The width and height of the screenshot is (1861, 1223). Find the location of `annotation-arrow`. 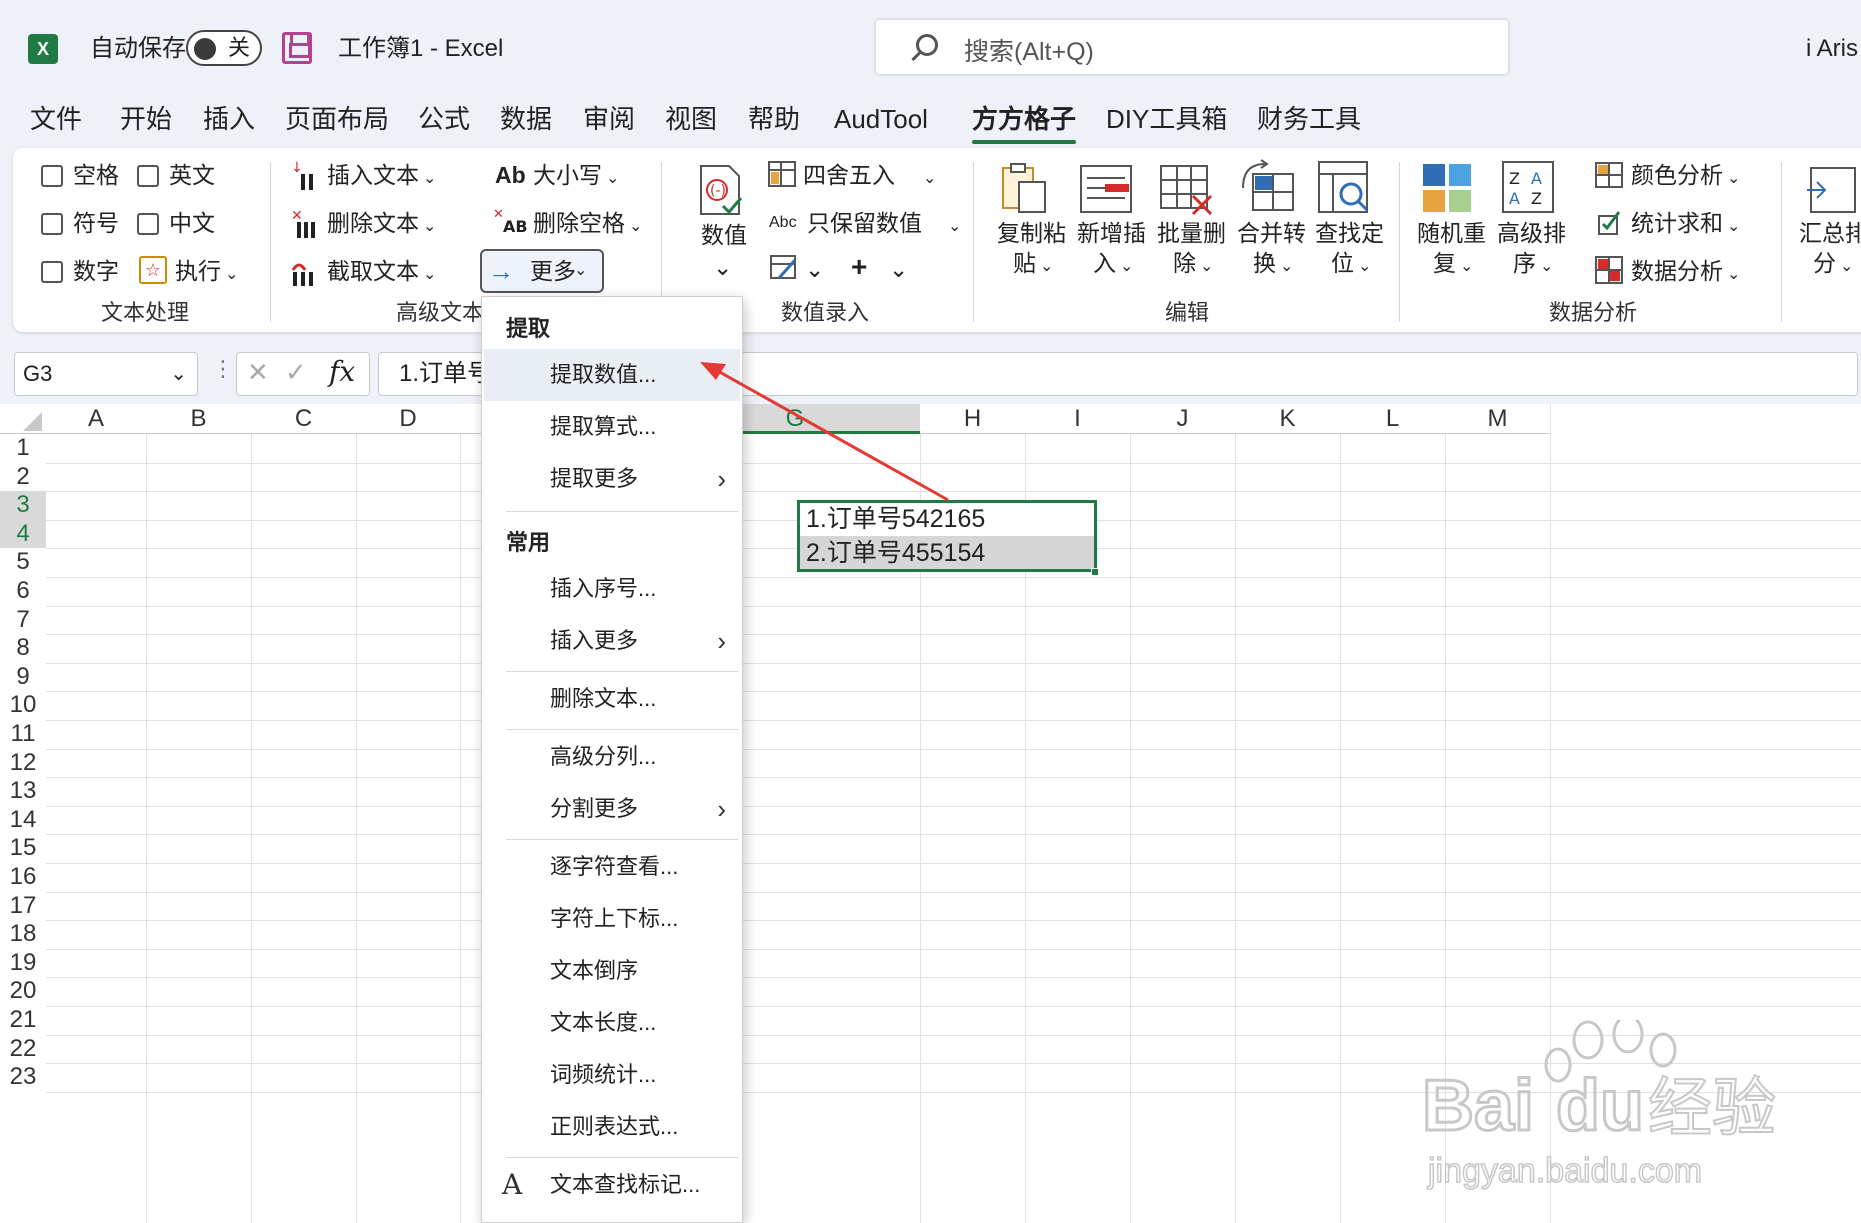

annotation-arrow is located at coordinates (824, 432).